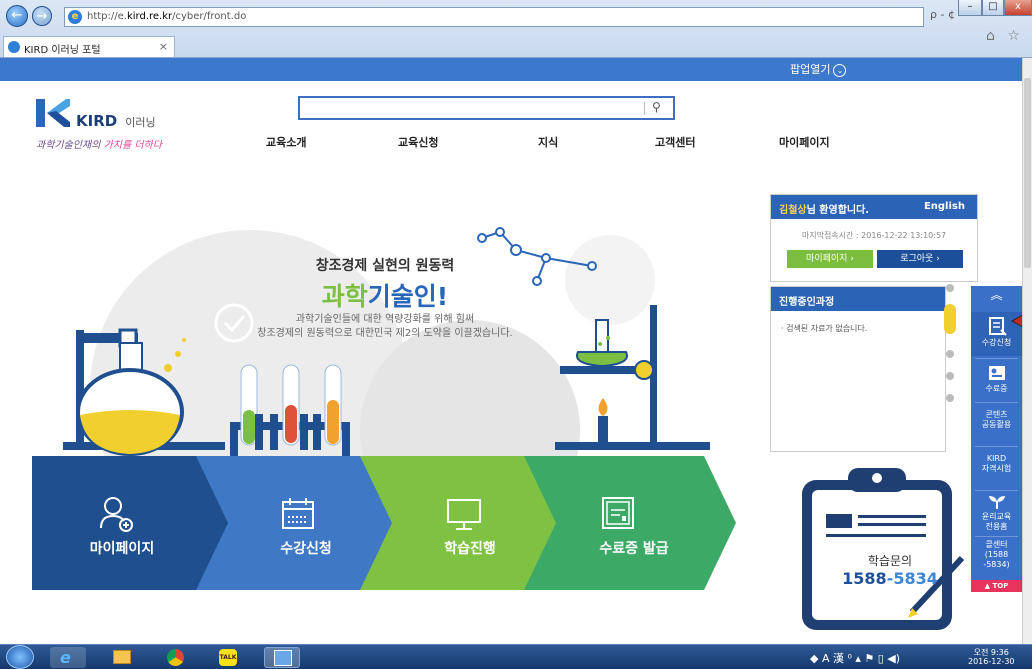 Image resolution: width=1032 pixels, height=669 pixels. I want to click on hero-title-b: 기술인!, so click(408, 296).